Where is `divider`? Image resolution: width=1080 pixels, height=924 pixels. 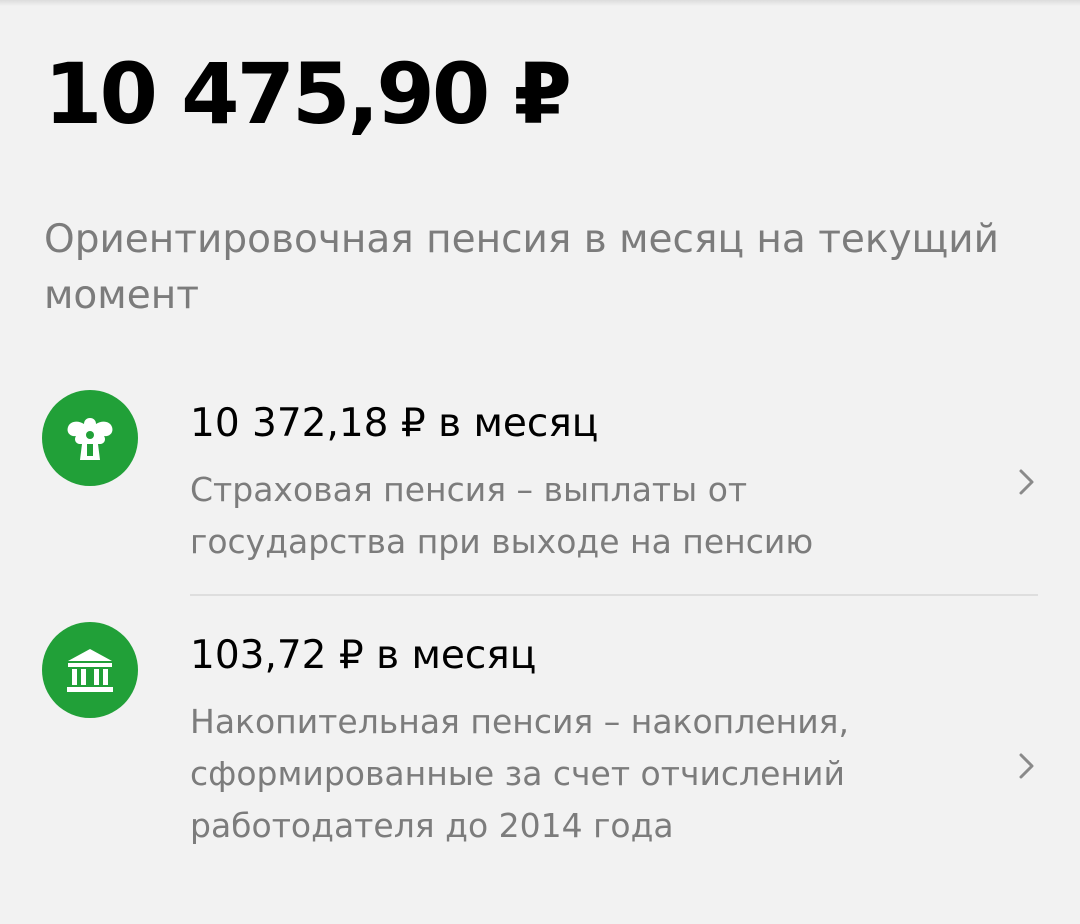 divider is located at coordinates (614, 595).